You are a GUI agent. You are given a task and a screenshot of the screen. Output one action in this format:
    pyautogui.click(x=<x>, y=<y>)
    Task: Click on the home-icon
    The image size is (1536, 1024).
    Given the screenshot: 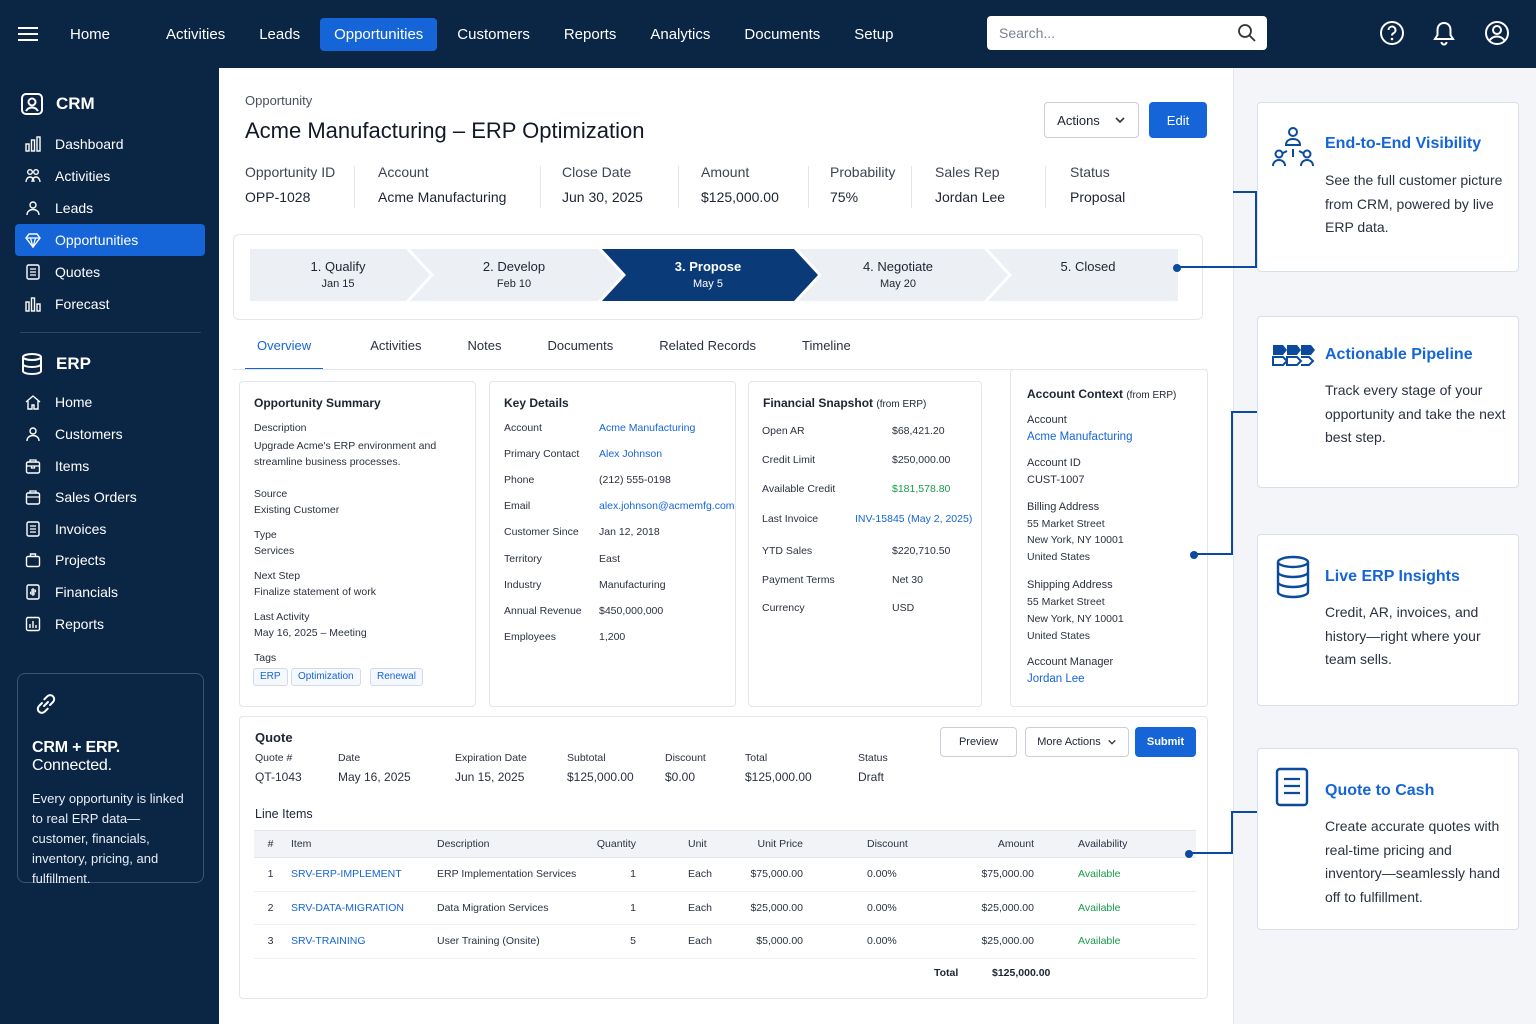 What is the action you would take?
    pyautogui.click(x=33, y=402)
    